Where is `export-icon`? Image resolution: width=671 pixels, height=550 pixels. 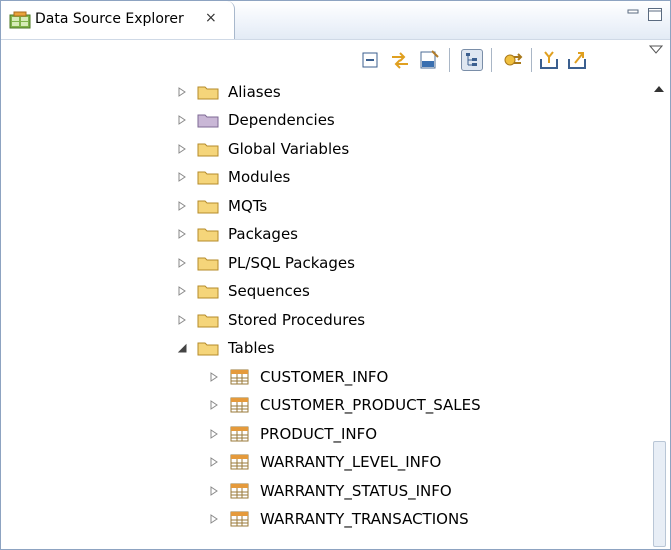 export-icon is located at coordinates (577, 60).